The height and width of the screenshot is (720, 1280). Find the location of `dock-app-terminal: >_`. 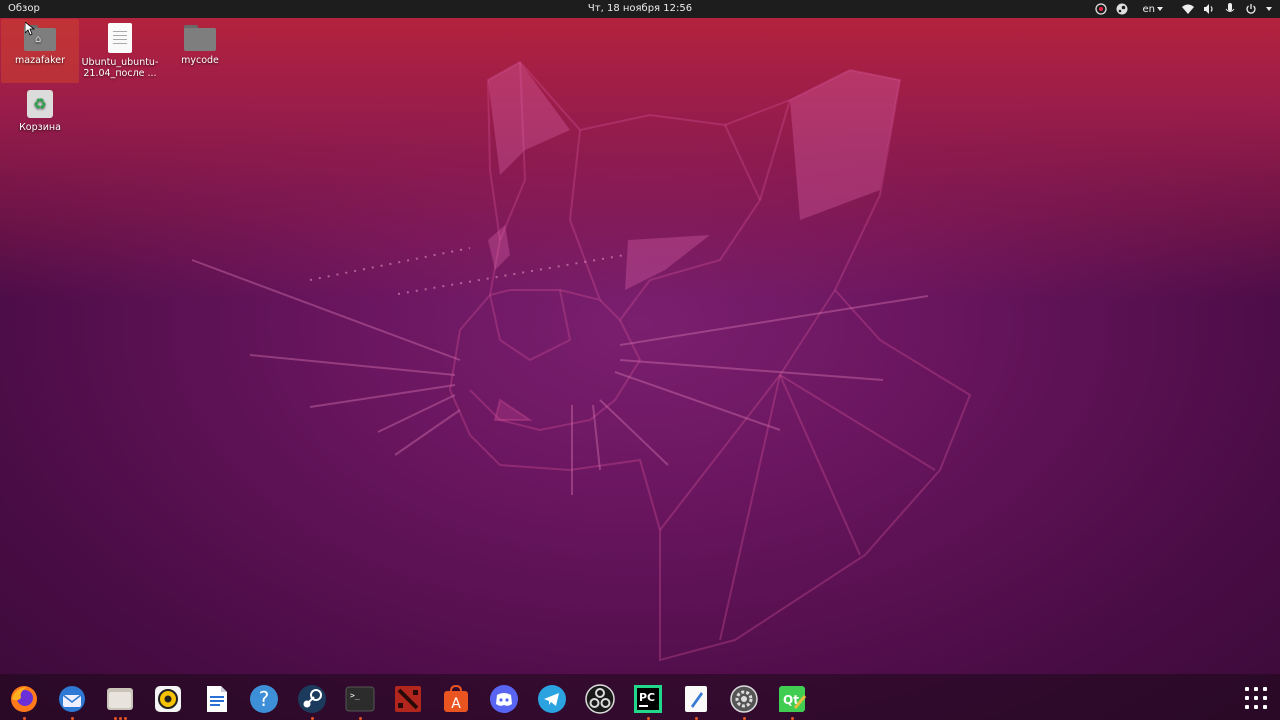

dock-app-terminal: >_ is located at coordinates (360, 701).